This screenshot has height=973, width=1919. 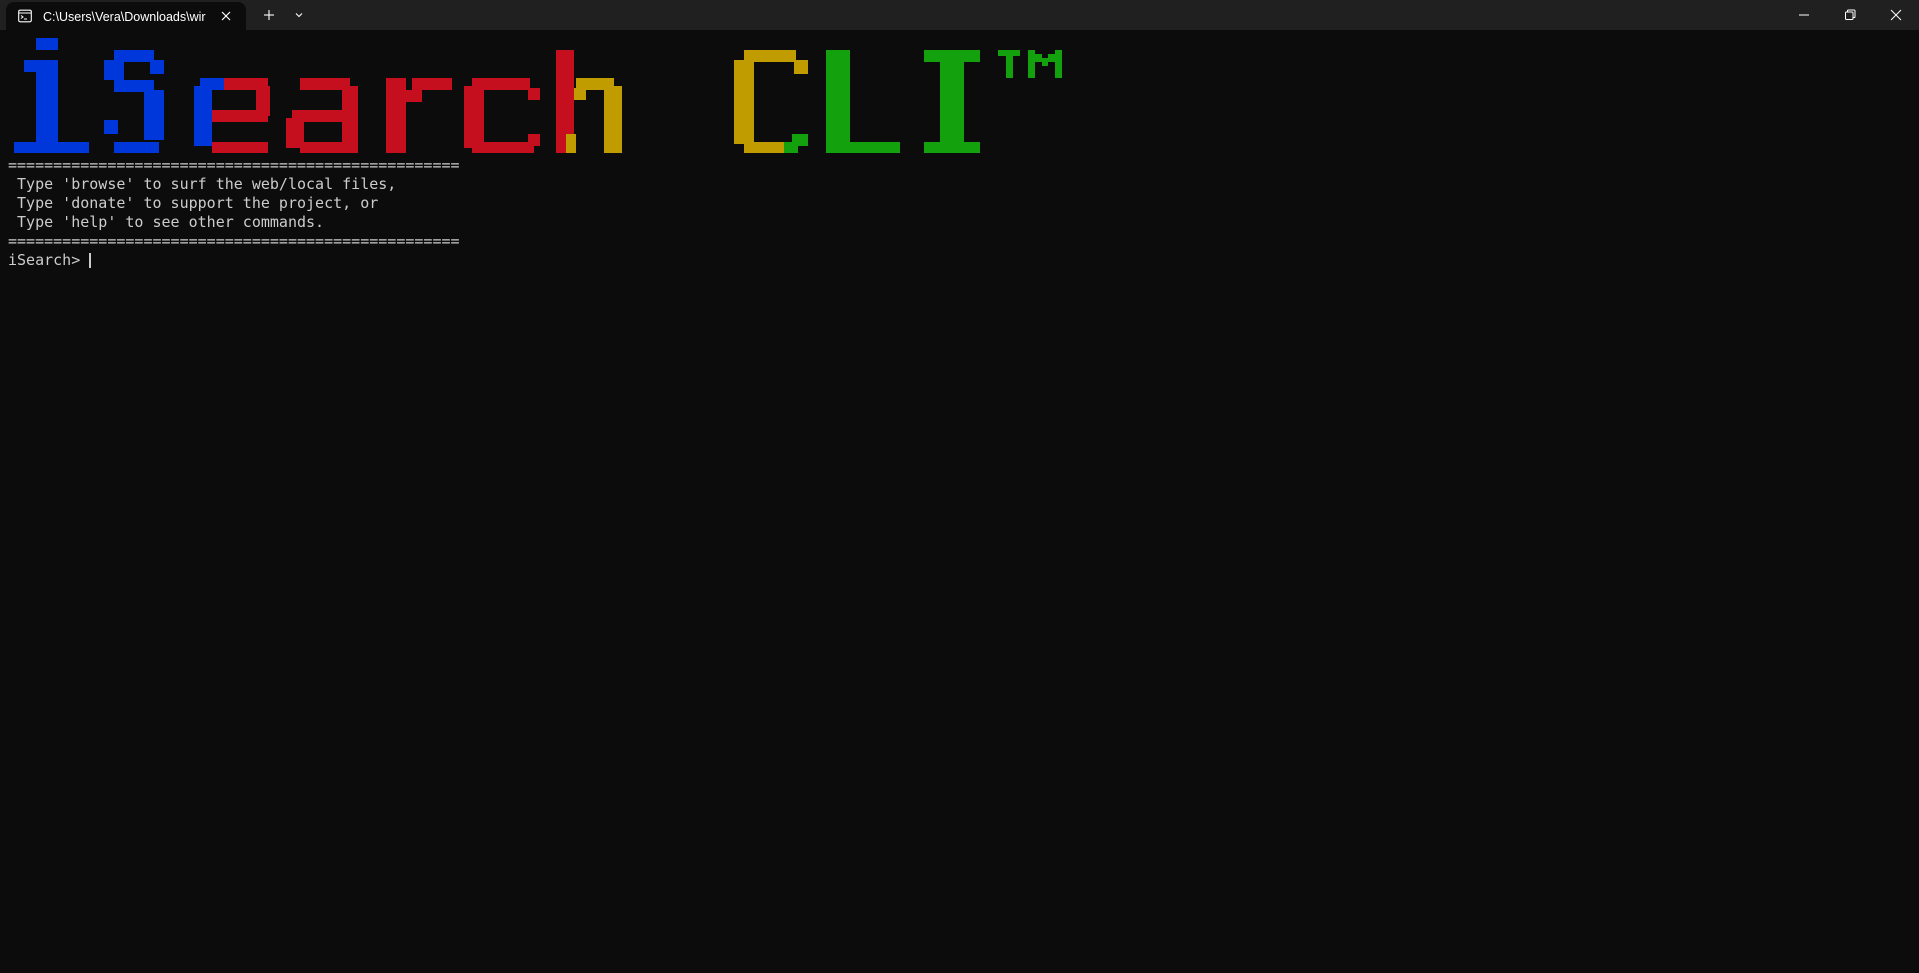 What do you see at coordinates (959, 15) in the screenshot?
I see `title-bar: C:\Users\Vera\Downloads\wir` at bounding box center [959, 15].